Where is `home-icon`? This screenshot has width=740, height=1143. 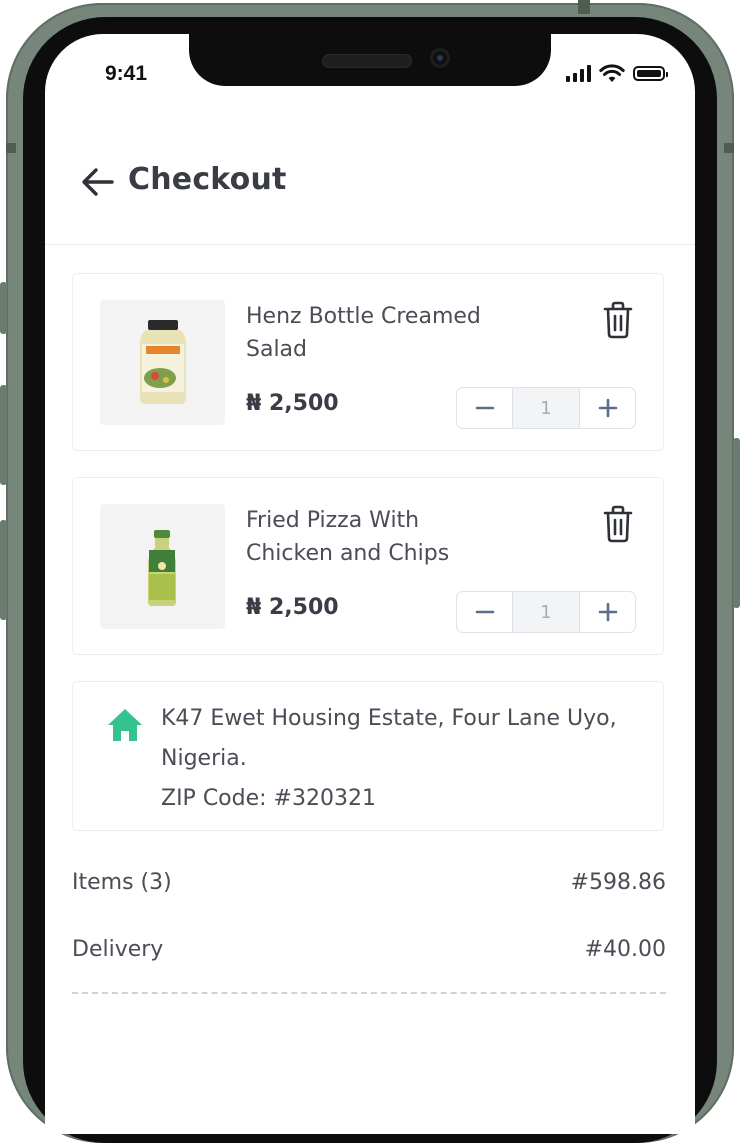
home-icon is located at coordinates (125, 725).